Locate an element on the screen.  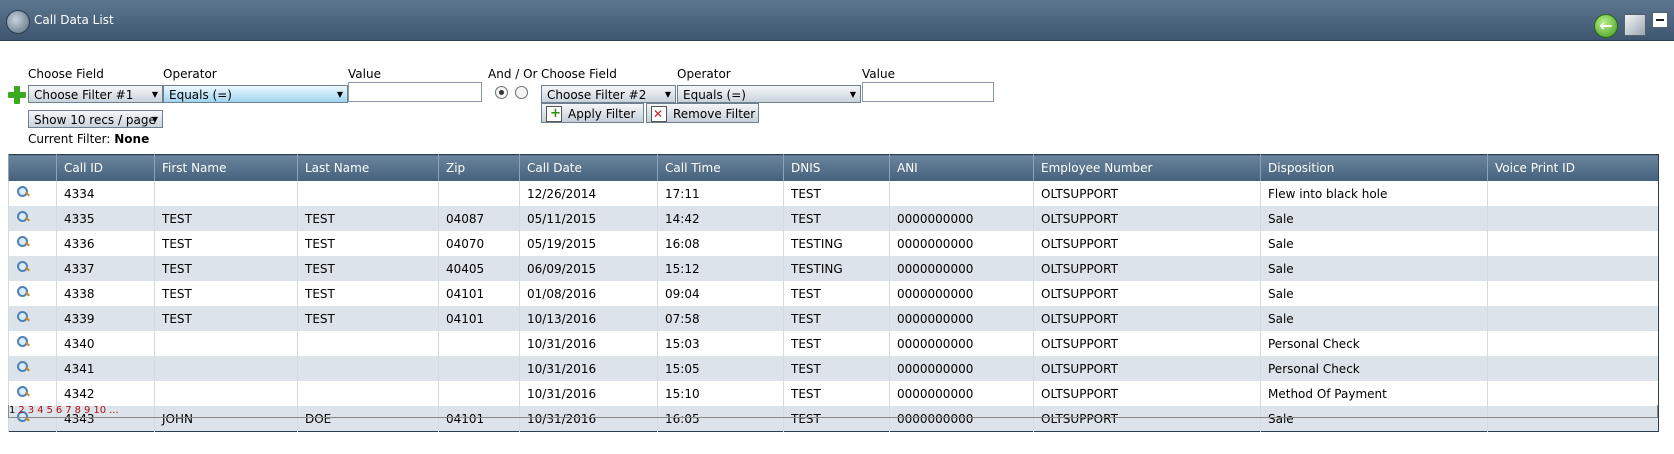
filter1-select: Choose Filter #1 ▼ is located at coordinates (95, 94).